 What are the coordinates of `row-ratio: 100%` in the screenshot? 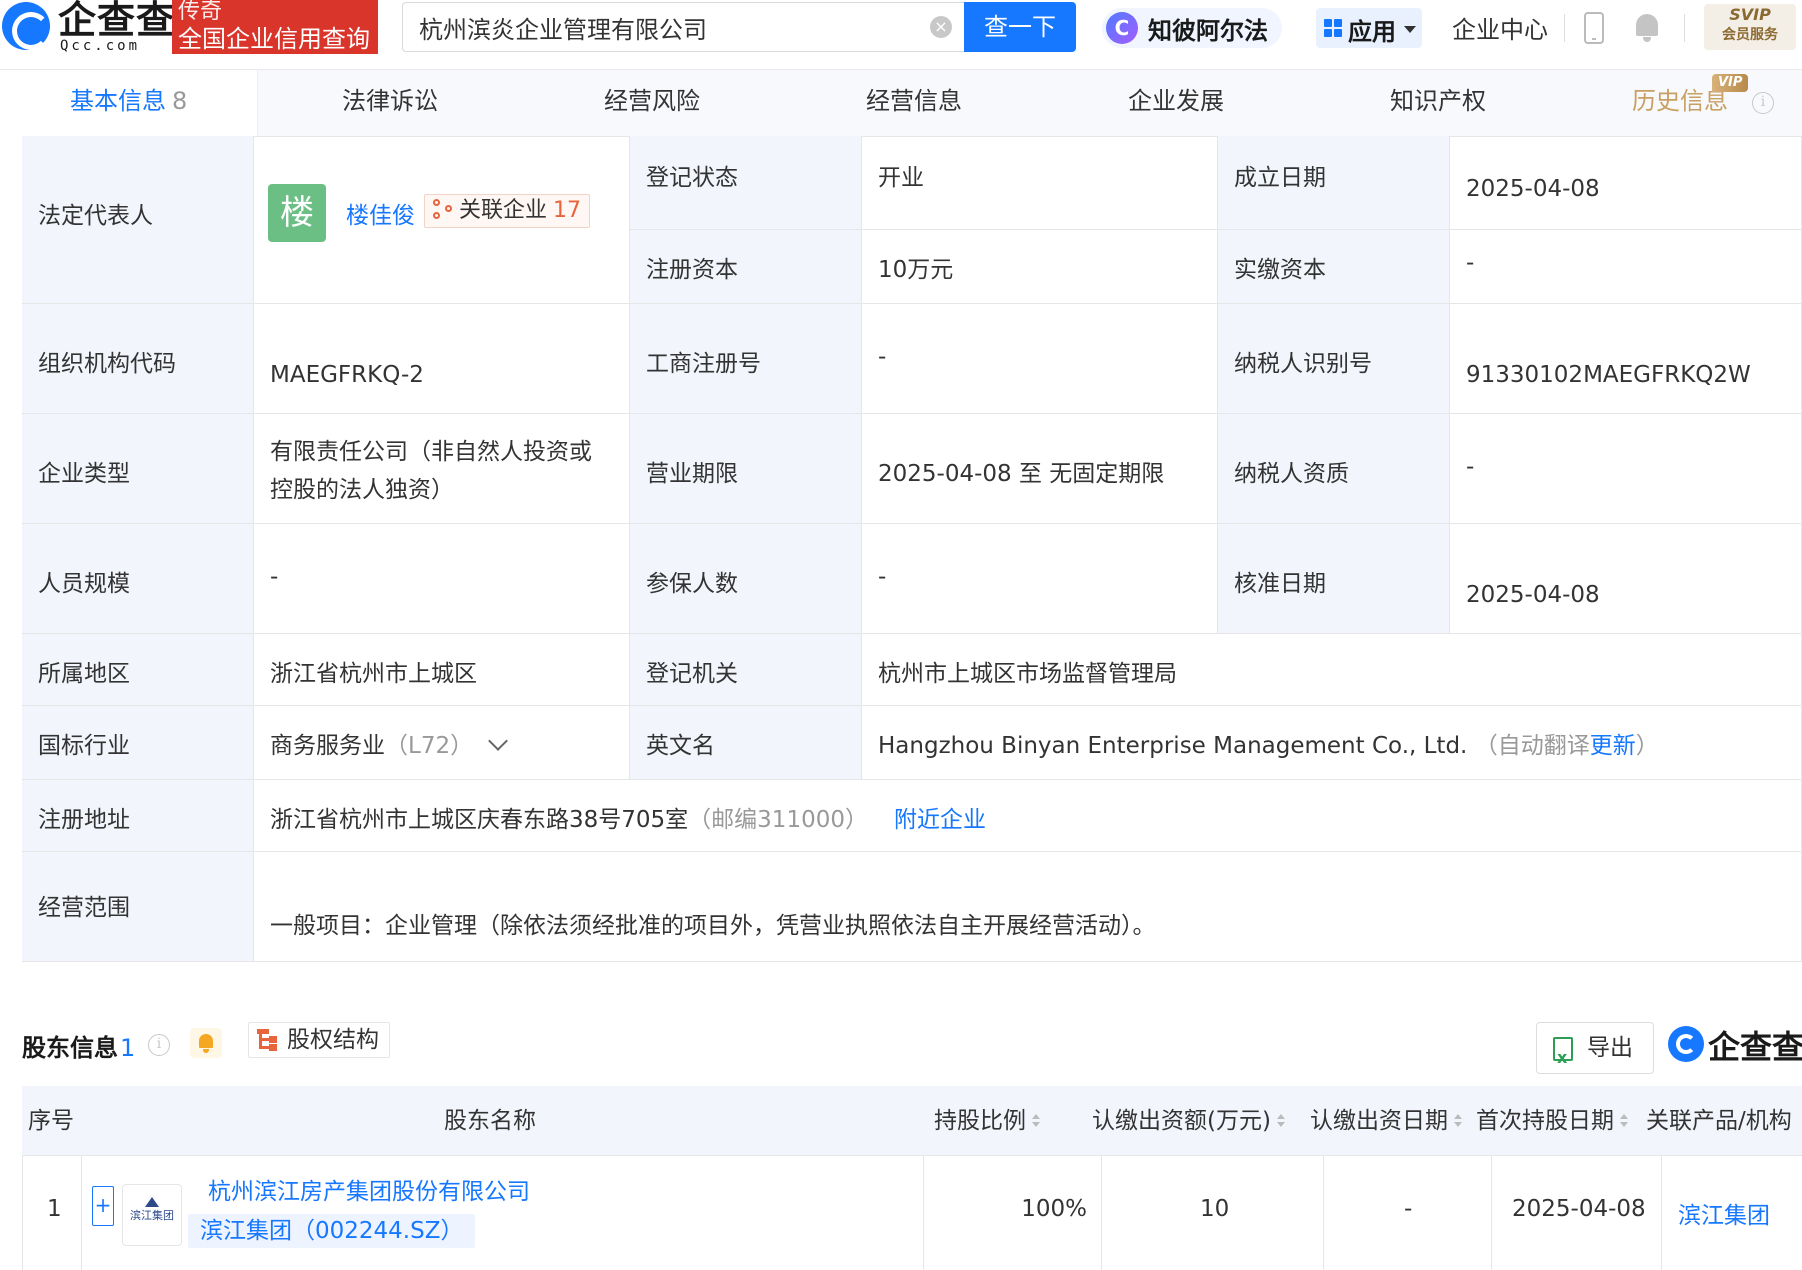 It's located at (1054, 1209).